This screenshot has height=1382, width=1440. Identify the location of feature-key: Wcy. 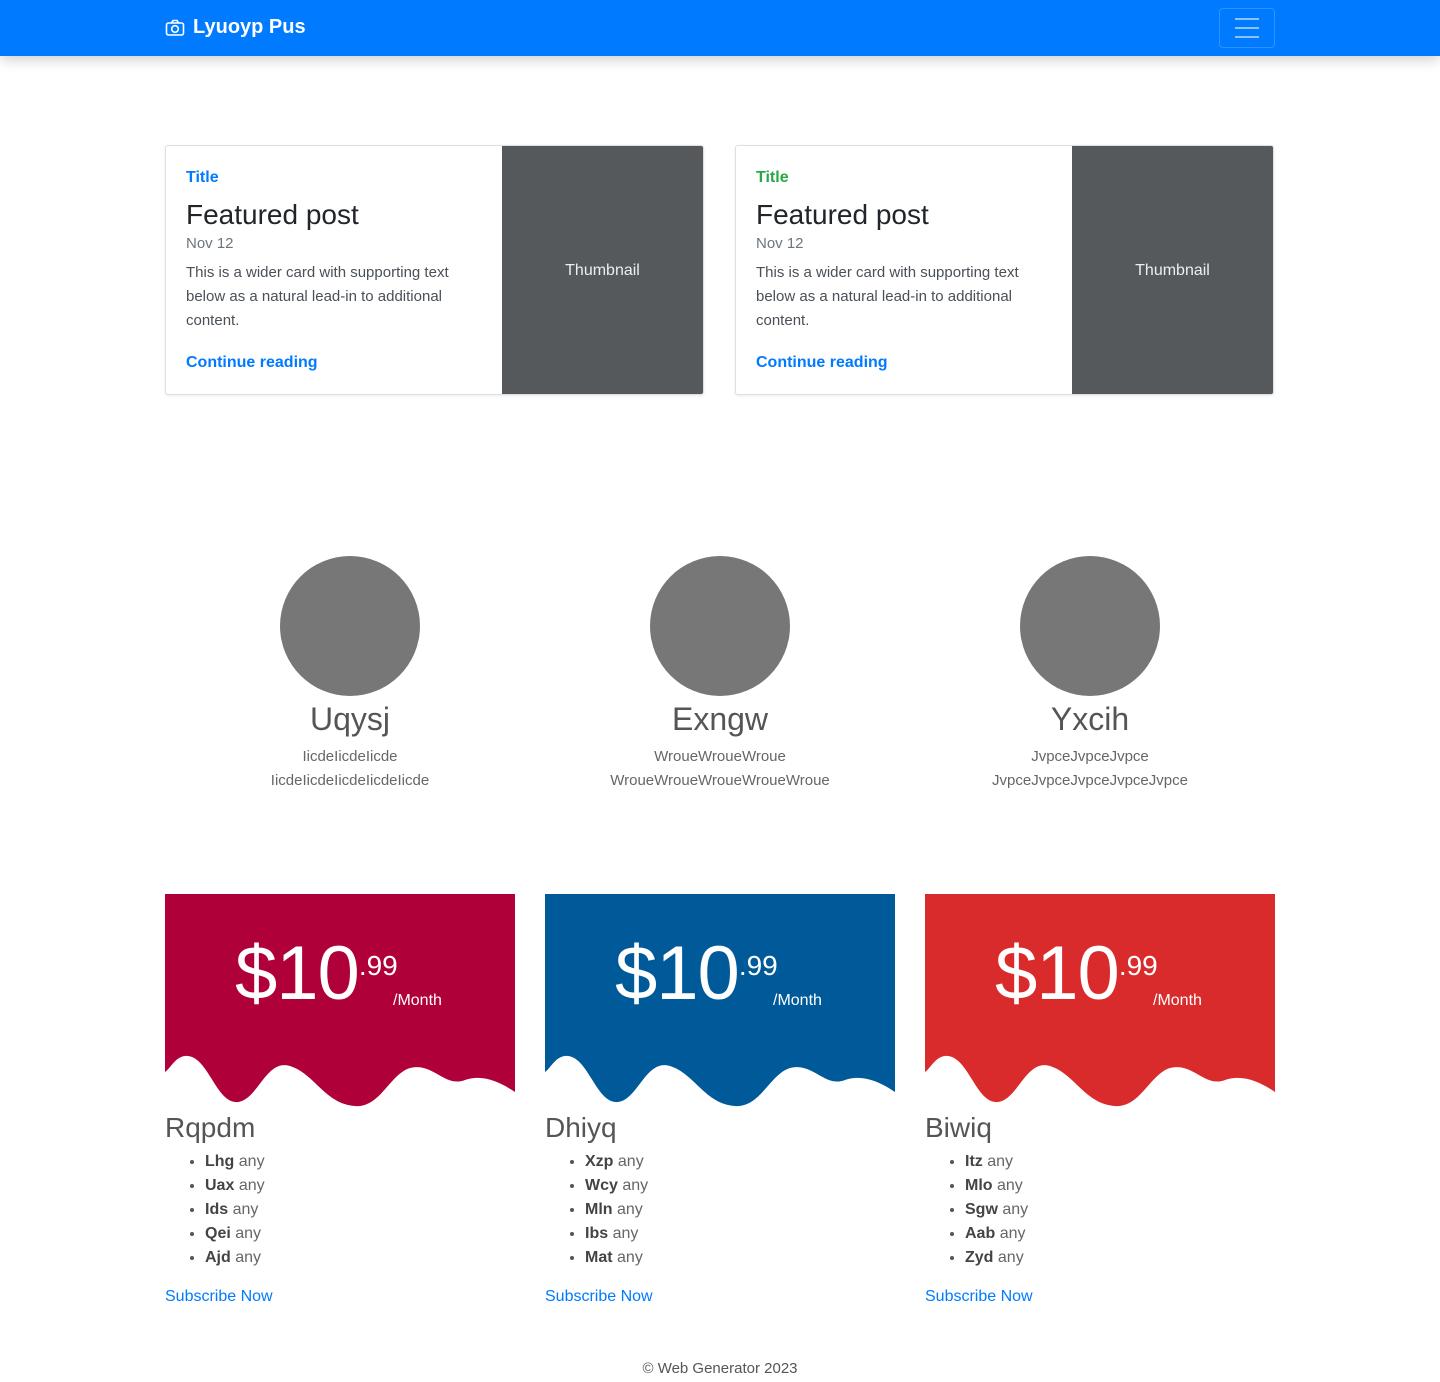
(601, 1185).